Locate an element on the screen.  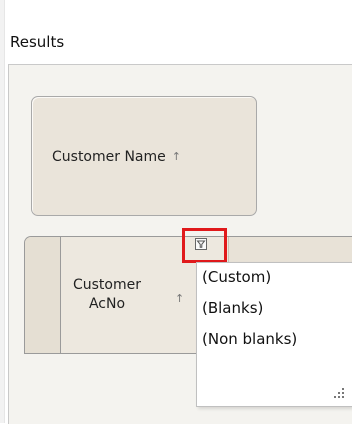
column-header-line2: AcNo is located at coordinates (107, 304).